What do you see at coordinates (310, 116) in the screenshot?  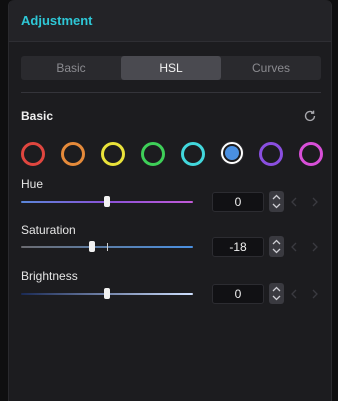 I see `reset-icon` at bounding box center [310, 116].